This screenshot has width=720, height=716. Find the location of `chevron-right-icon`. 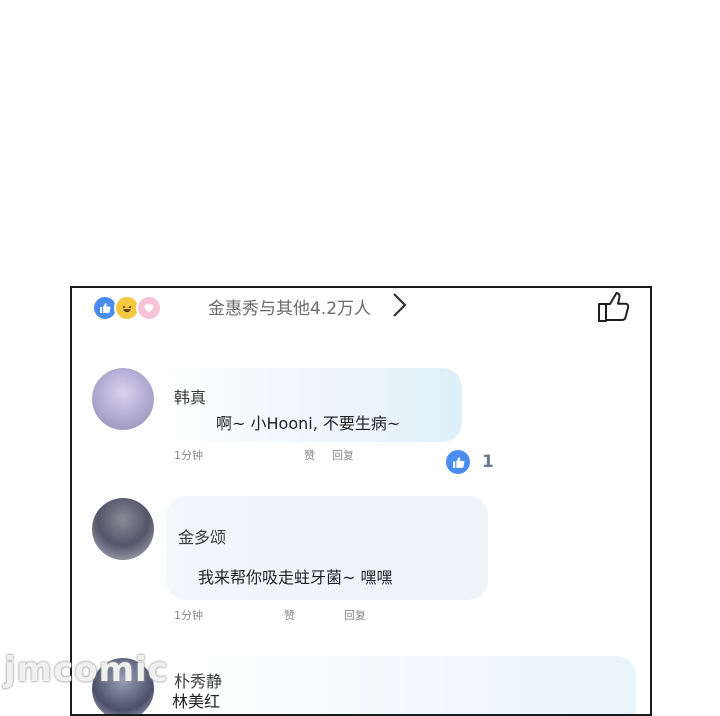

chevron-right-icon is located at coordinates (400, 305).